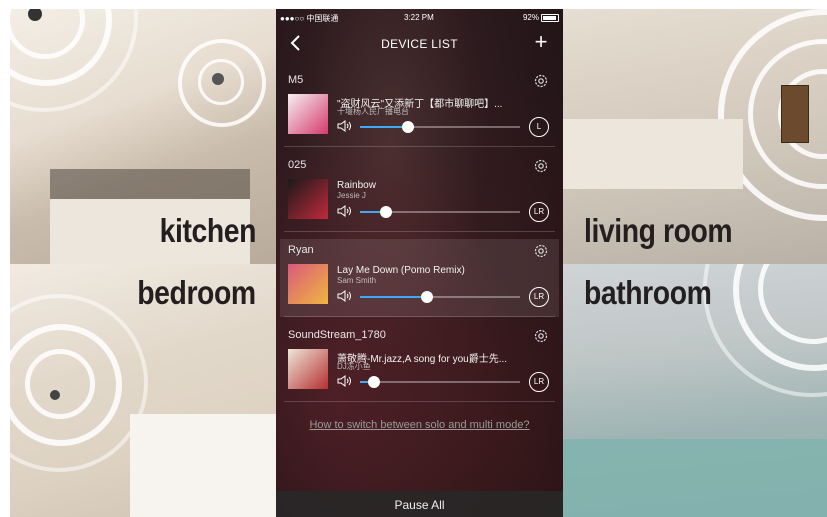  I want to click on status-bar: ●●●○○ 中国联通 3:22 PM 92%, so click(419, 18).